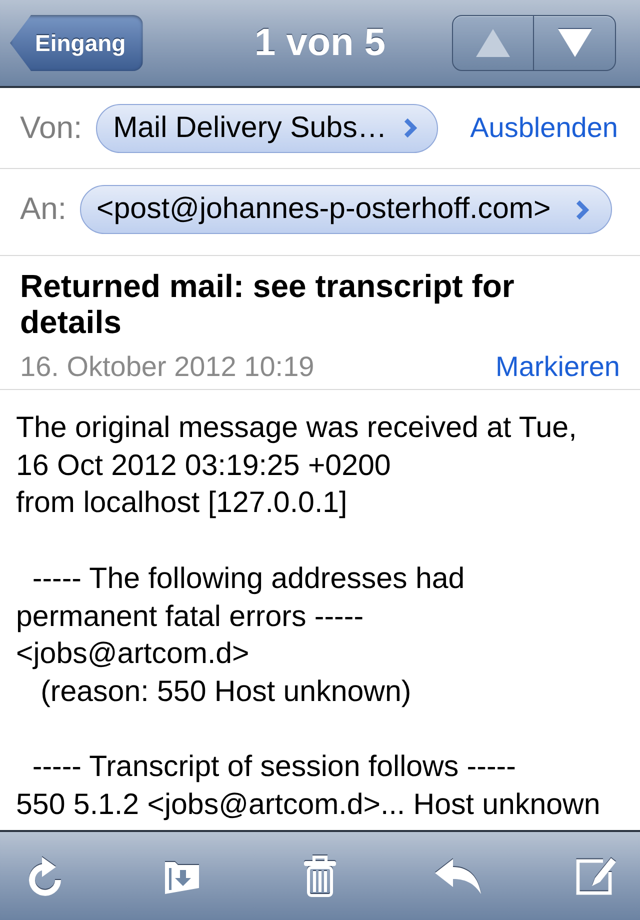  What do you see at coordinates (346, 209) in the screenshot?
I see `recipient-chip: <post@johannes-p-osterhoff.com>` at bounding box center [346, 209].